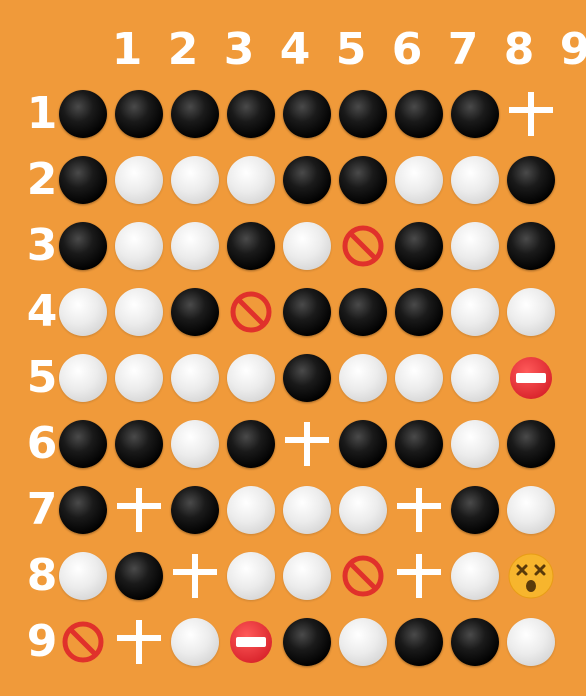  What do you see at coordinates (139, 180) in the screenshot?
I see `board-cell-r2-c2` at bounding box center [139, 180].